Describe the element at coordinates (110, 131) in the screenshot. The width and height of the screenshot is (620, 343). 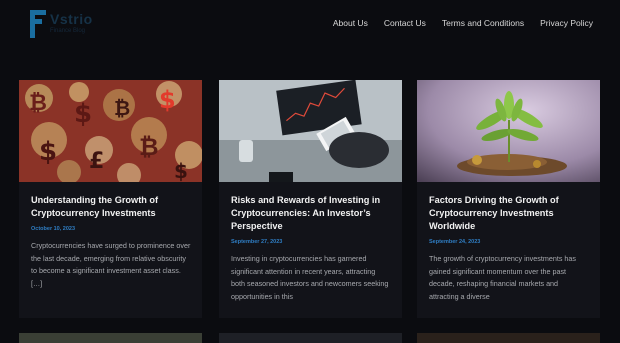
I see `post-thumbnail-crypto-symbols: ₿ $ ₿ $ $ £ ₿ $` at that location.